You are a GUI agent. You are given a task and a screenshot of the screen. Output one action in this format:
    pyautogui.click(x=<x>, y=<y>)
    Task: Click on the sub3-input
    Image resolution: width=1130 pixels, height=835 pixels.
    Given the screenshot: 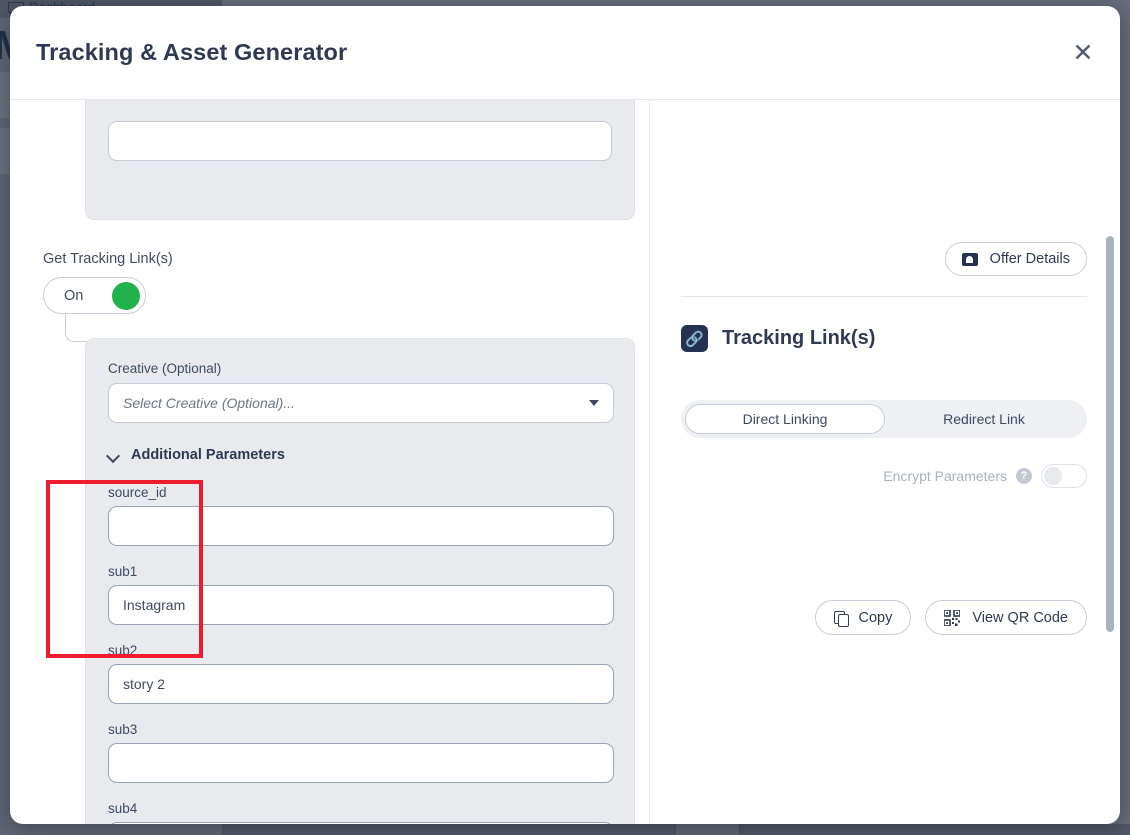 What is the action you would take?
    pyautogui.click(x=361, y=763)
    